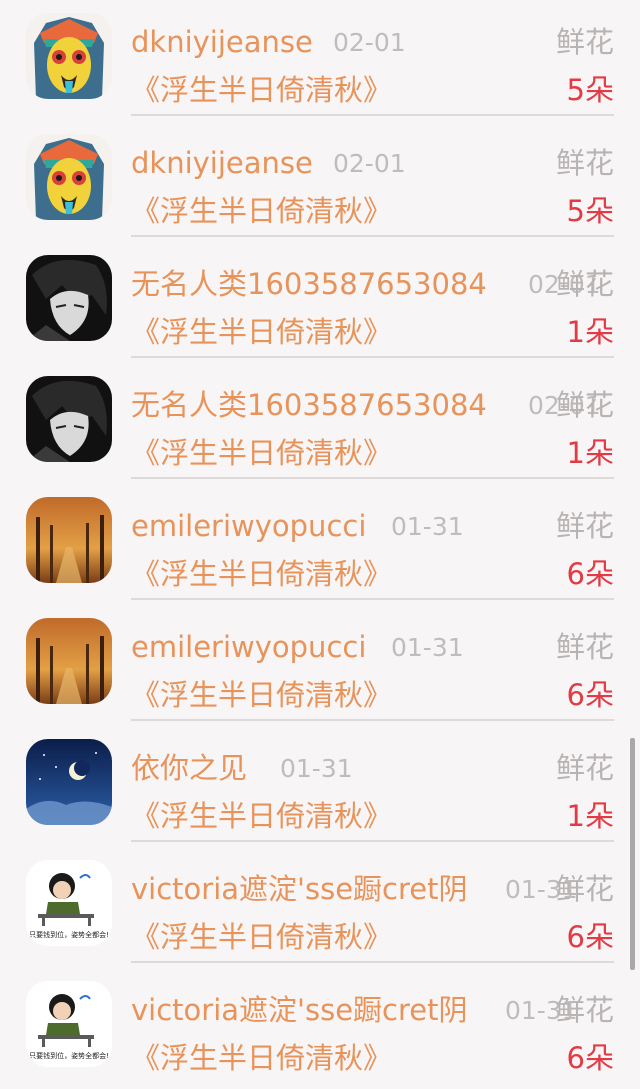 The height and width of the screenshot is (1089, 640). I want to click on night-moon-avatar-image, so click(69, 782).